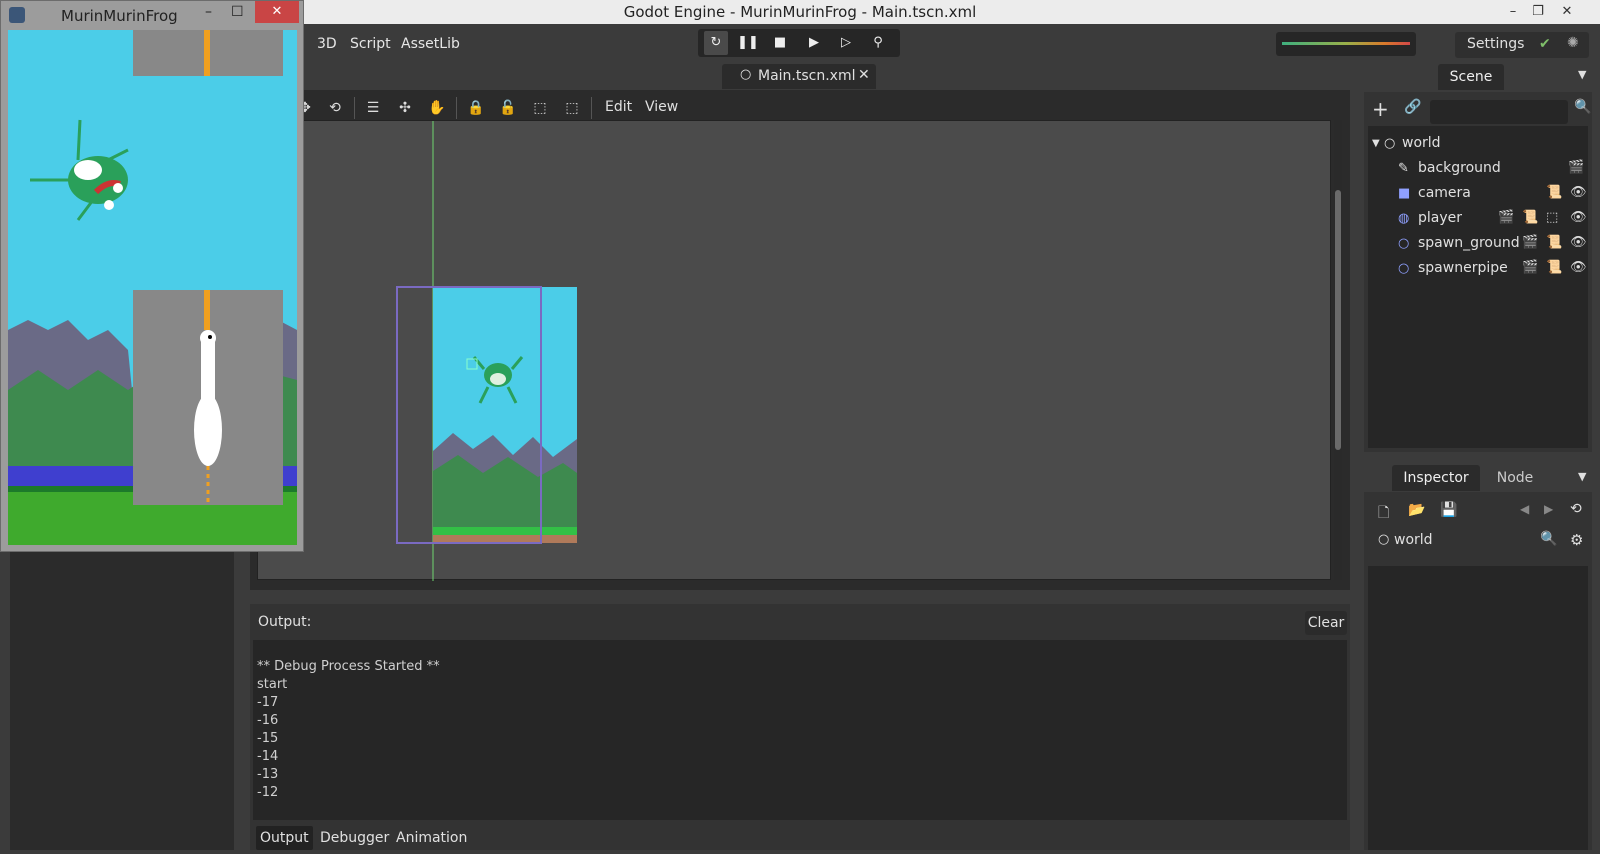 The height and width of the screenshot is (854, 1600). I want to click on play-controls: ↻ ❚❚ ■ ▶ ▷ ⚲, so click(799, 43).